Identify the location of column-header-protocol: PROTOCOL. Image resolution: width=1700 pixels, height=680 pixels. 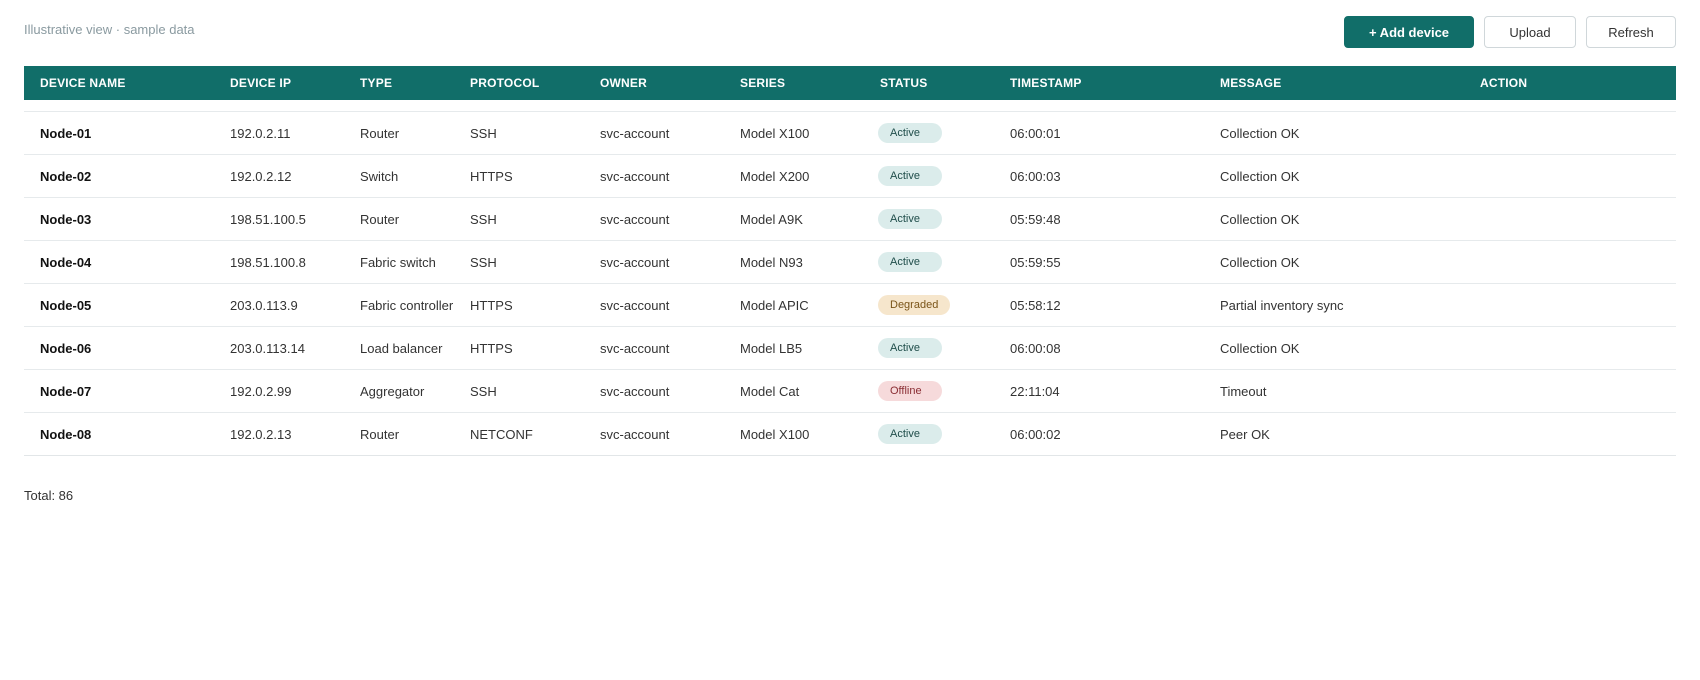
(519, 83).